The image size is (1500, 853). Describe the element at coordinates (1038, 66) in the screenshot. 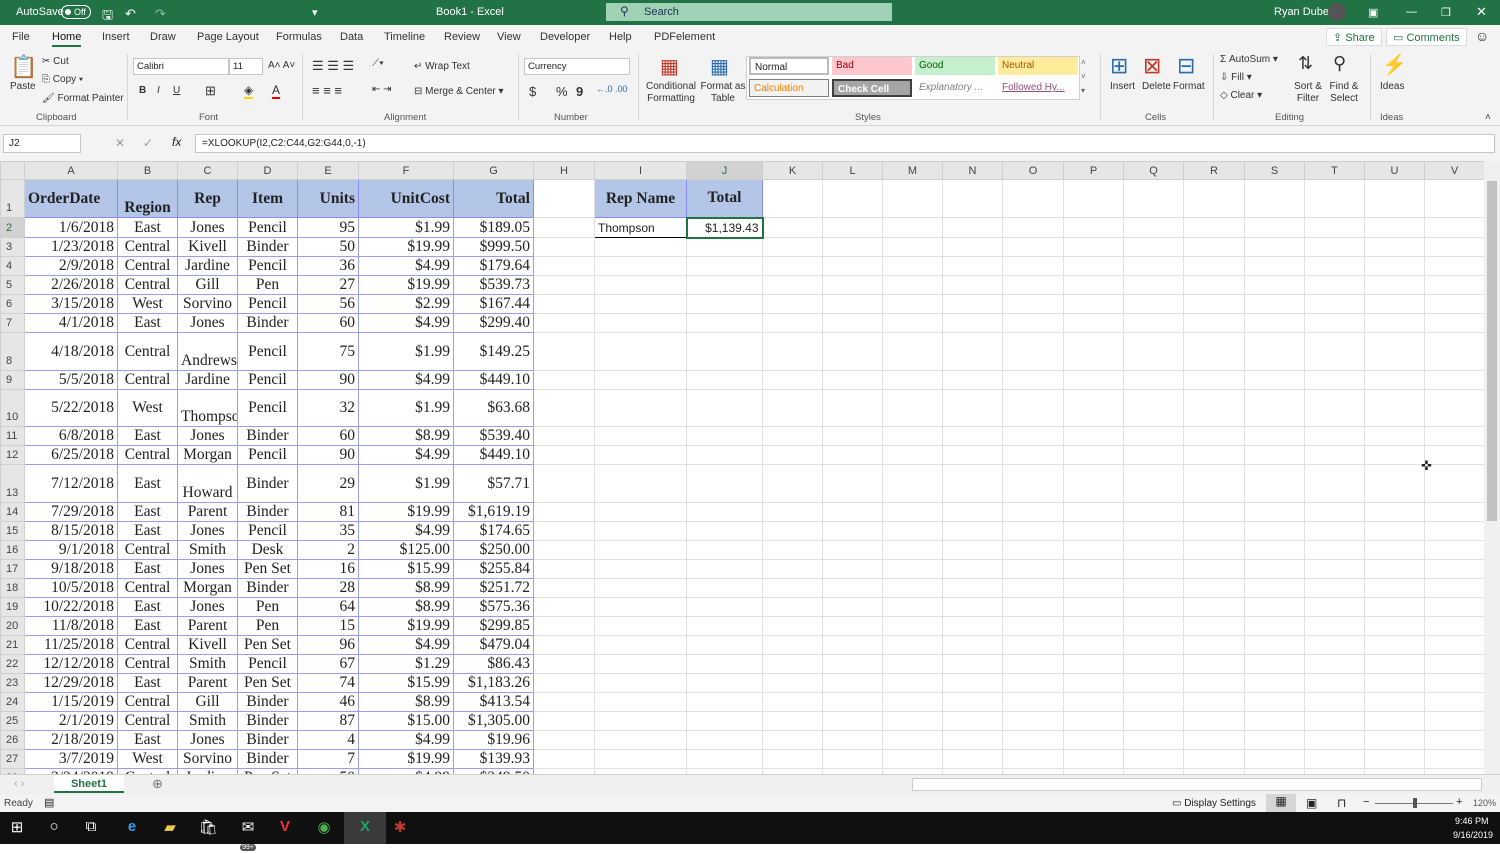

I see `style-neutral: Neutral` at that location.